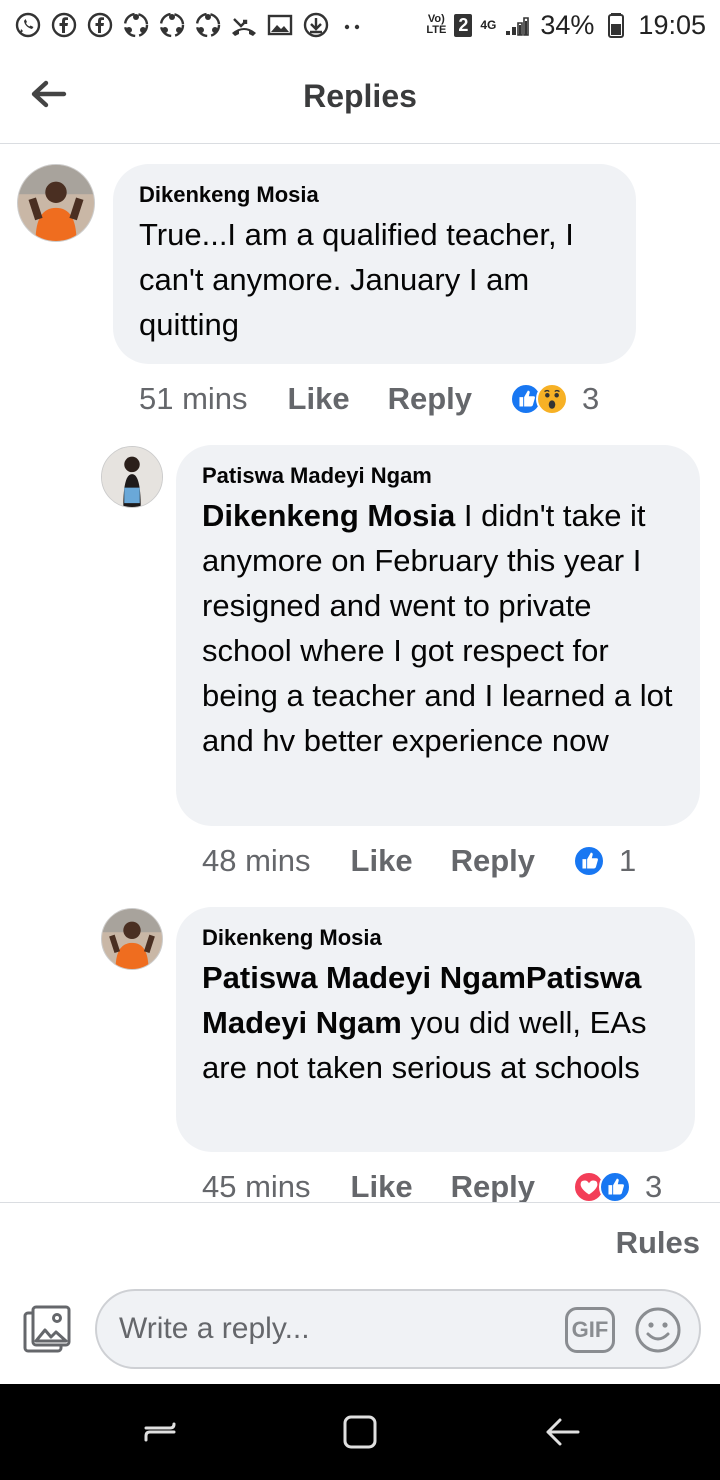 This screenshot has width=720, height=1480. What do you see at coordinates (672, 24) in the screenshot?
I see `clock: 19:05` at bounding box center [672, 24].